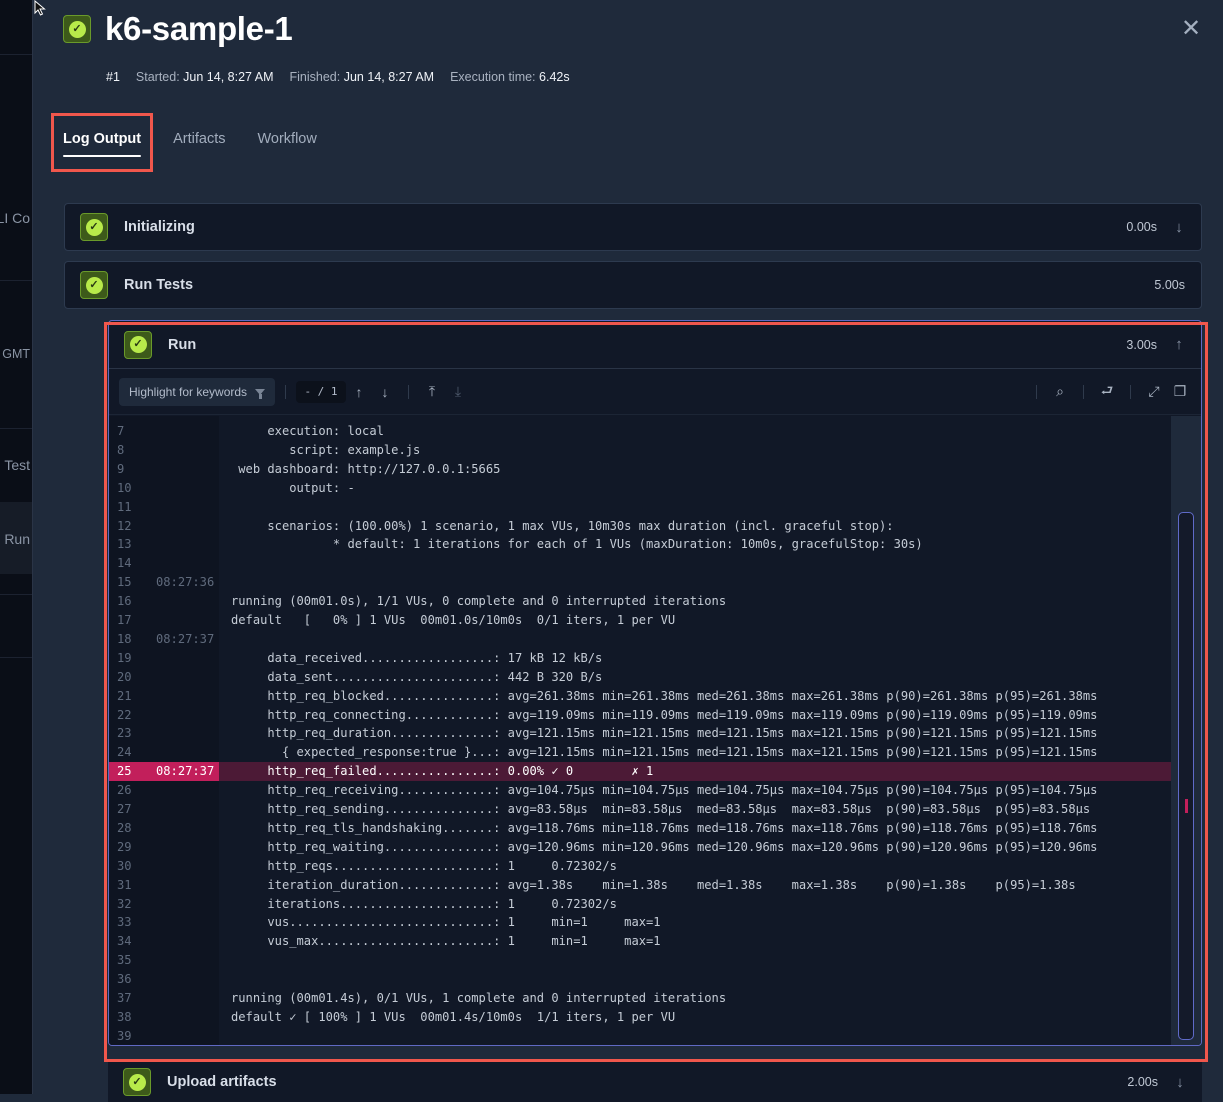 The height and width of the screenshot is (1102, 1223). Describe the element at coordinates (188, 391) in the screenshot. I see `highlight-keywords-label: Highlight for keywords` at that location.